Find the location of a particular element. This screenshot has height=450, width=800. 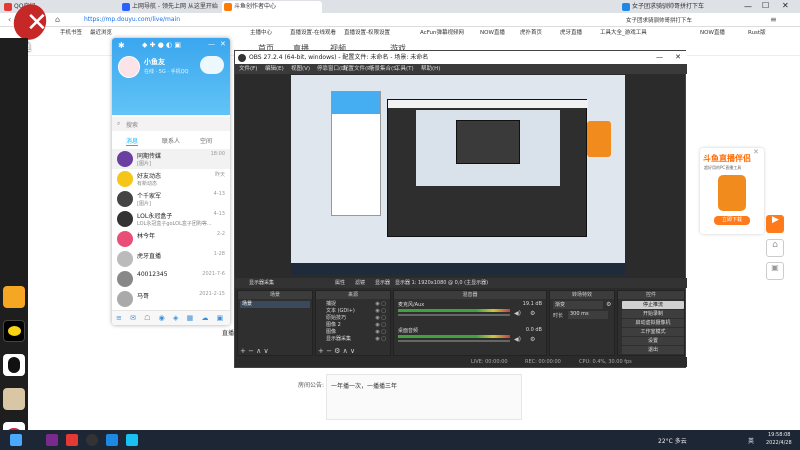

filters-button: 滤镜 is located at coordinates (360, 283).